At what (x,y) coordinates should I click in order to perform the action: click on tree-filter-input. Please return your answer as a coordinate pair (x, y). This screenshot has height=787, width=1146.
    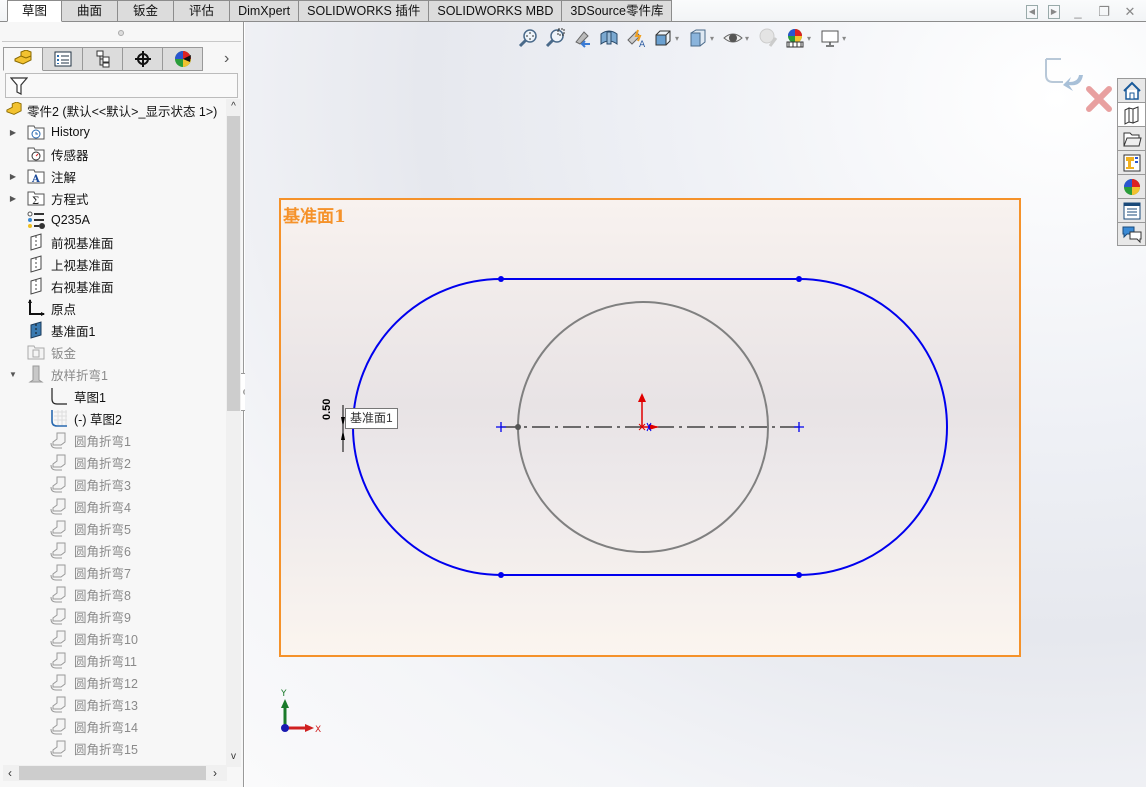
    Looking at the image, I should click on (121, 85).